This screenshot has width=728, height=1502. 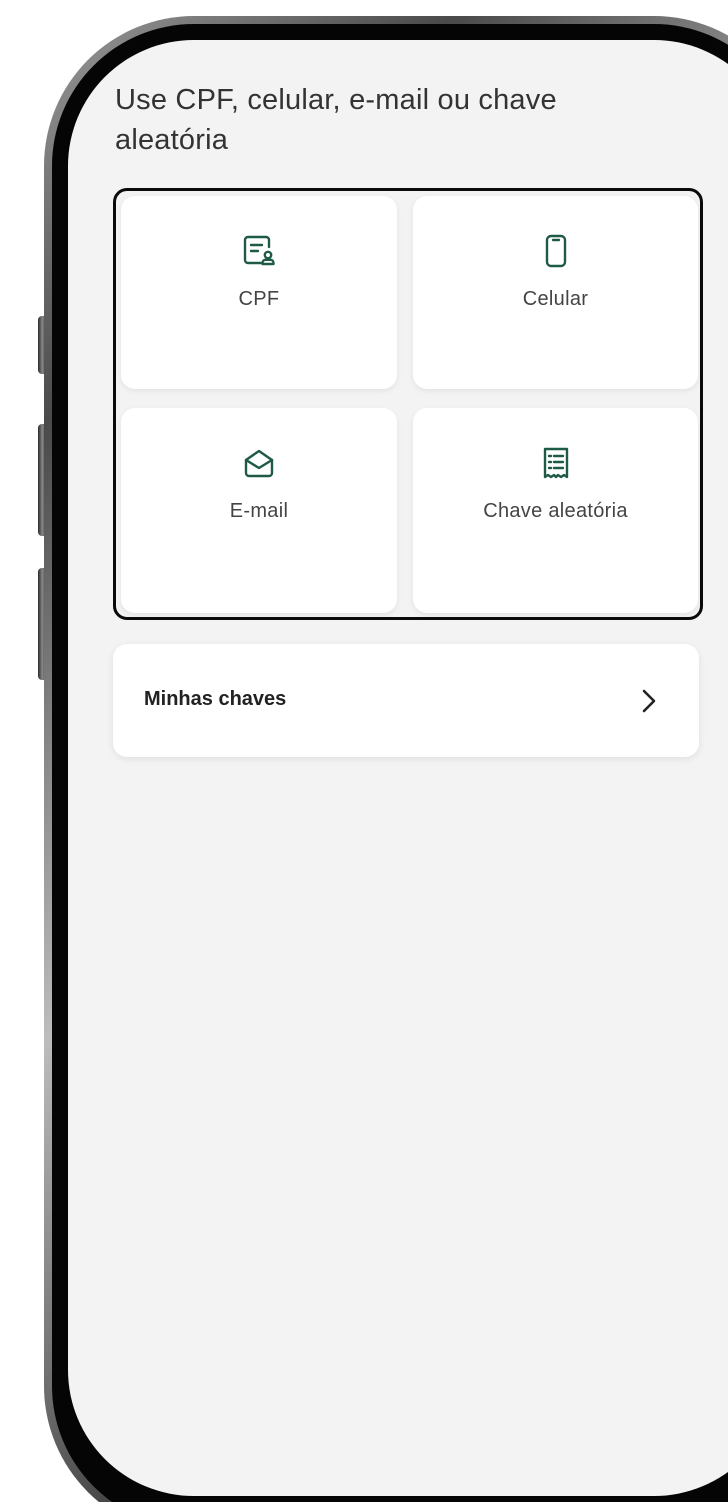 I want to click on key-type-label: E-mail, so click(x=259, y=511).